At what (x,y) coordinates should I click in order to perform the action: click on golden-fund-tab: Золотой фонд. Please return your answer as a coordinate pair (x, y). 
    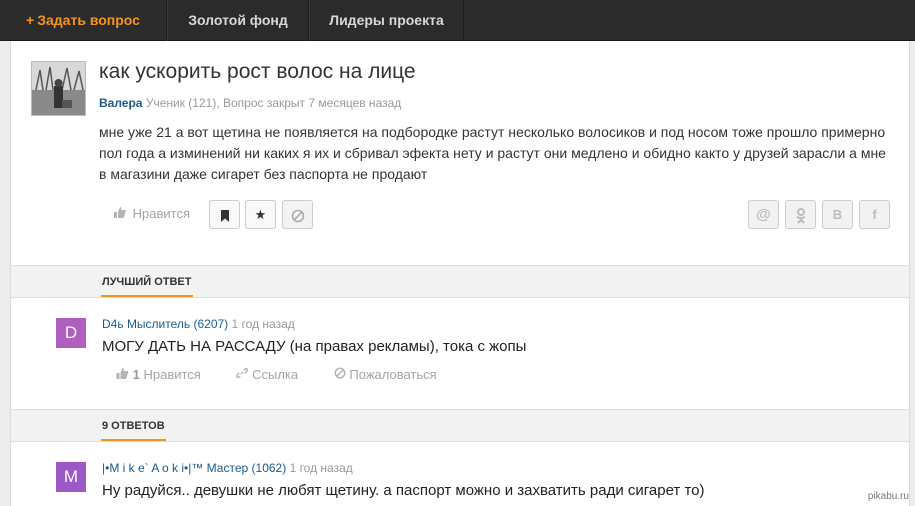
    Looking at the image, I should click on (238, 20).